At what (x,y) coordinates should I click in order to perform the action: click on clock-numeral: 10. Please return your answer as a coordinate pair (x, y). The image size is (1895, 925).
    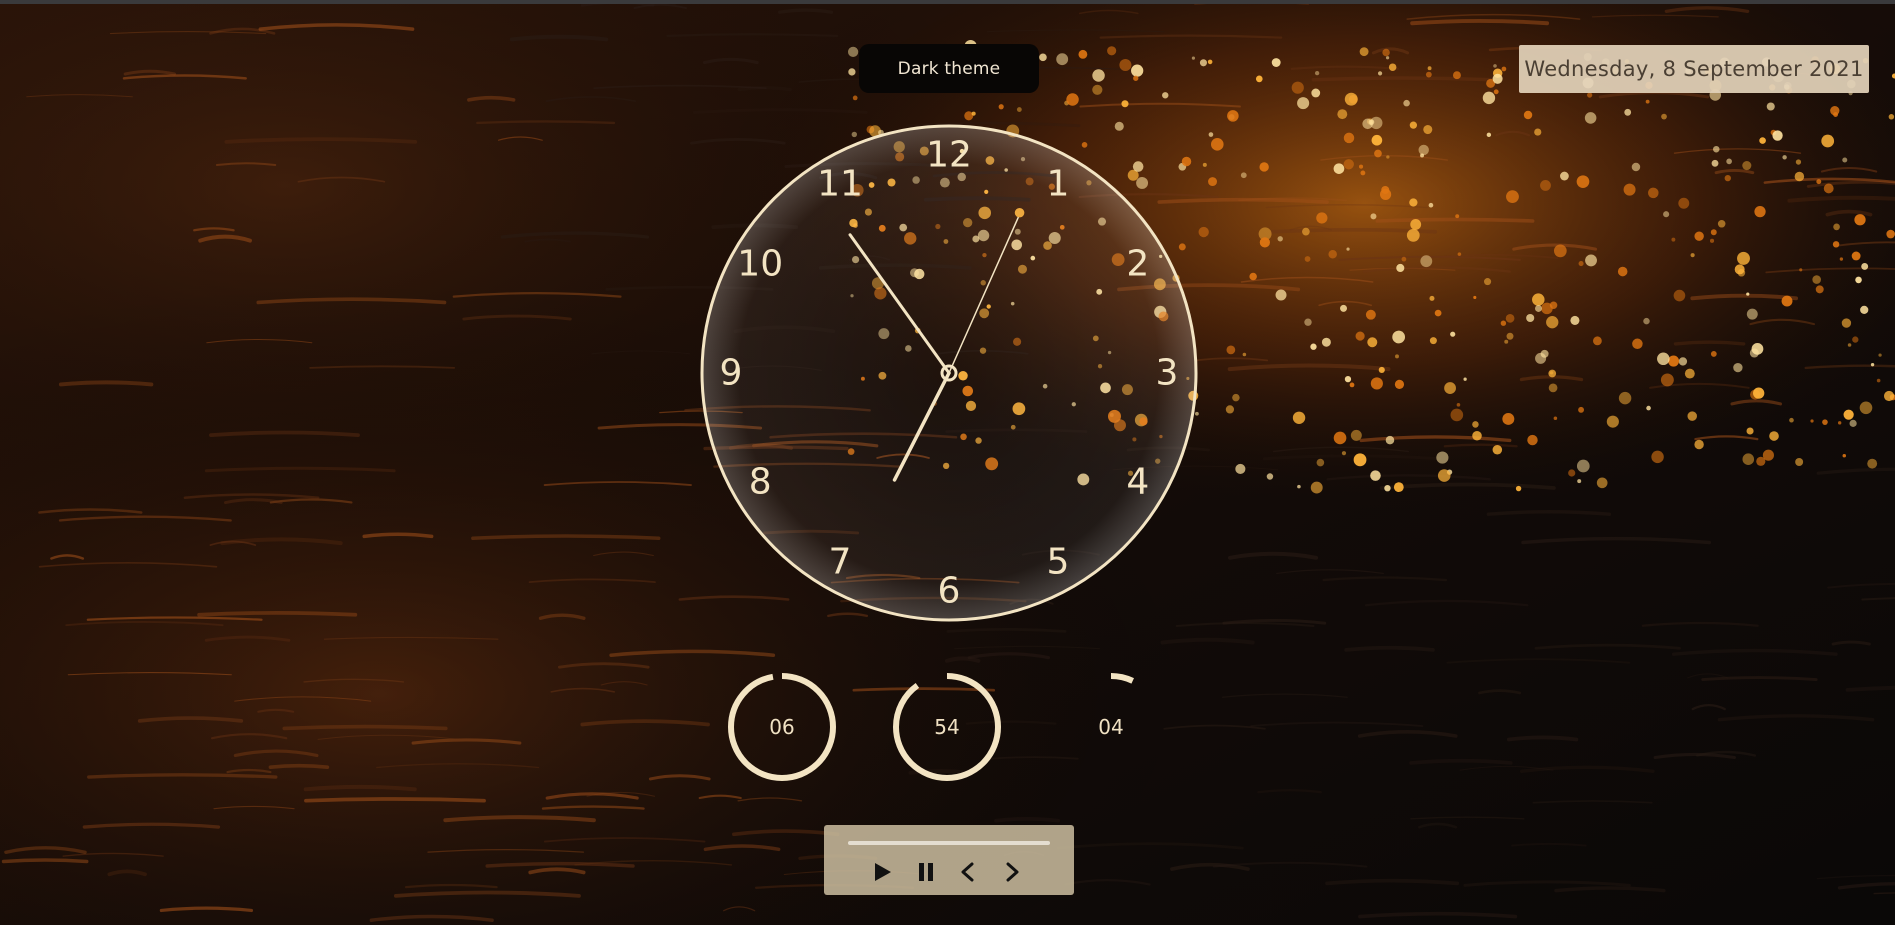
    Looking at the image, I should click on (760, 264).